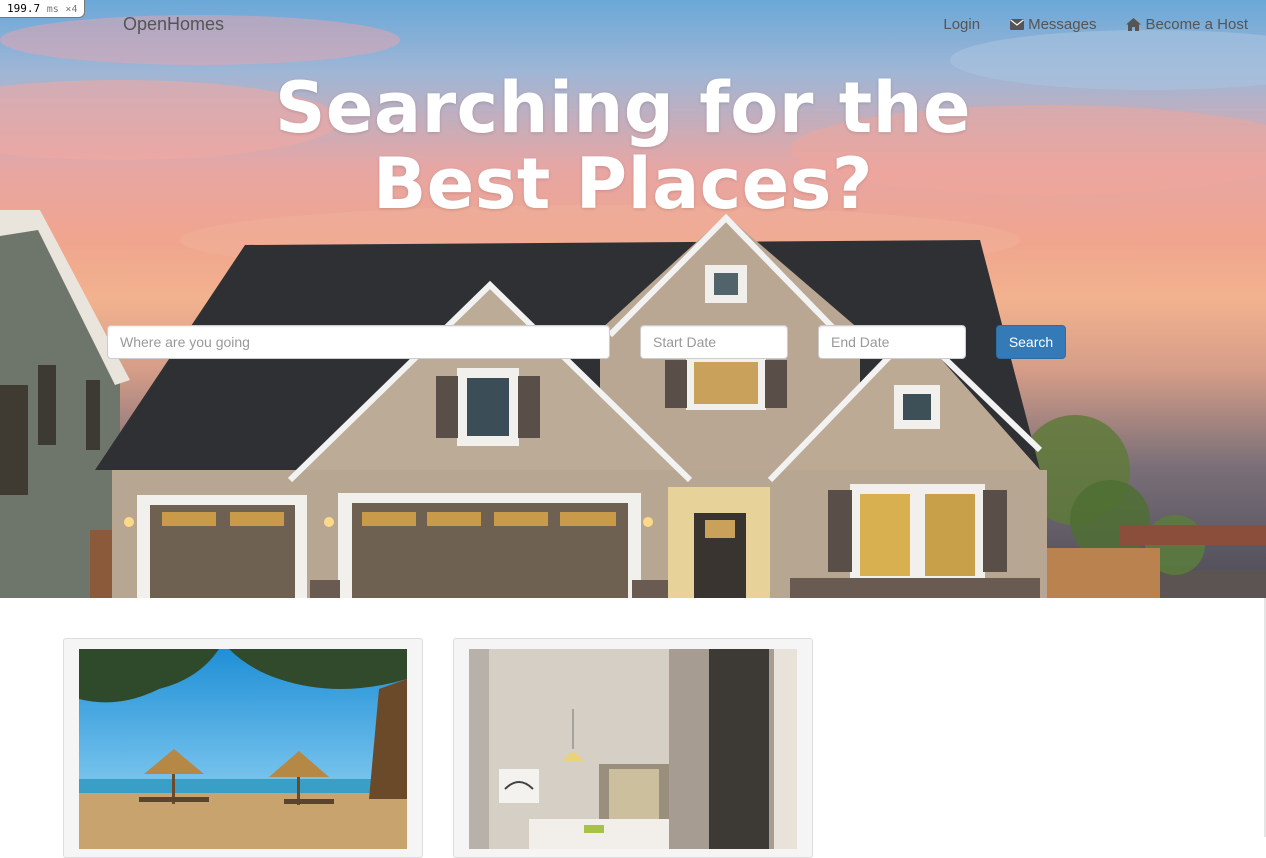  What do you see at coordinates (1134, 24) in the screenshot?
I see `home-icon` at bounding box center [1134, 24].